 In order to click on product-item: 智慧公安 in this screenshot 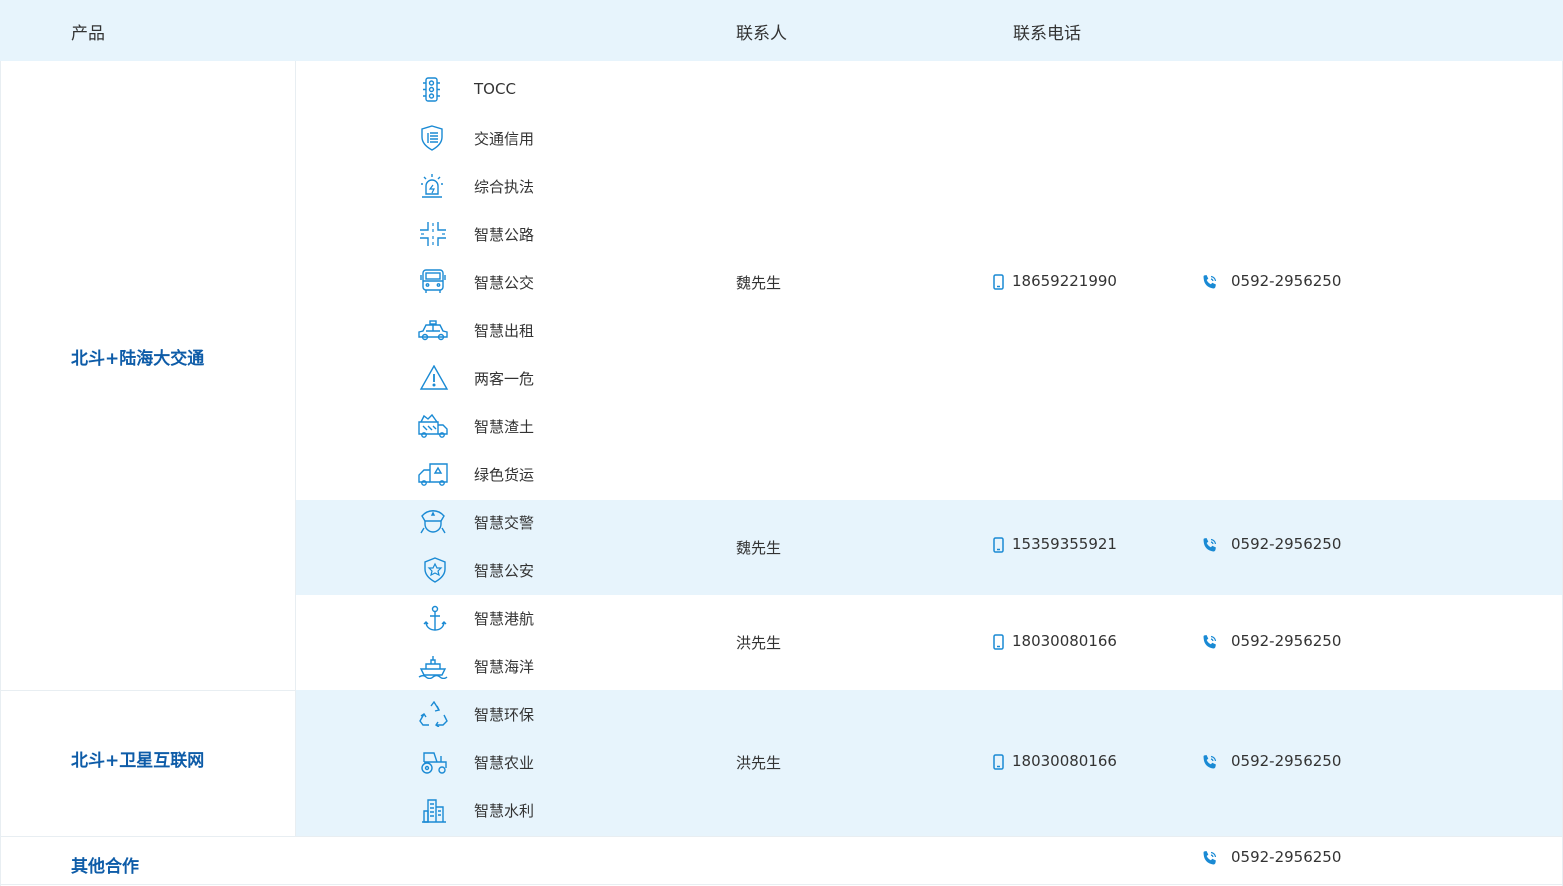, I will do `click(566, 570)`.